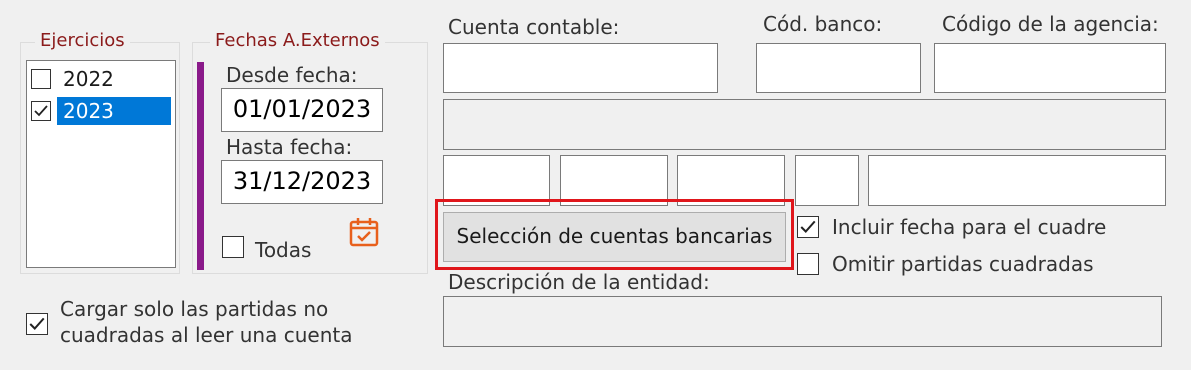 This screenshot has width=1191, height=370. Describe the element at coordinates (82, 41) in the screenshot. I see `ejercicios-legend: Ejercicios` at that location.